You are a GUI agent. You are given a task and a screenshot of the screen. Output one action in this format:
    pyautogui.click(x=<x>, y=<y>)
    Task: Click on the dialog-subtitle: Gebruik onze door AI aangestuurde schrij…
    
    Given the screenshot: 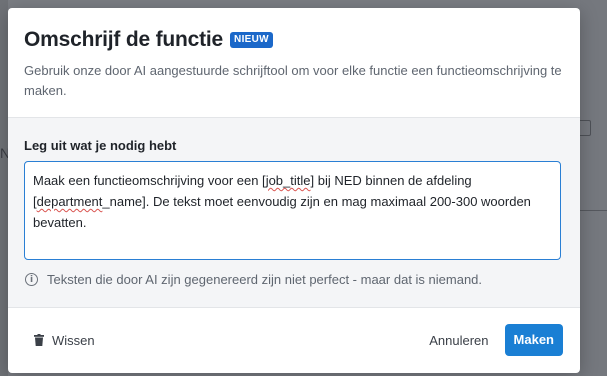 What is the action you would take?
    pyautogui.click(x=293, y=80)
    